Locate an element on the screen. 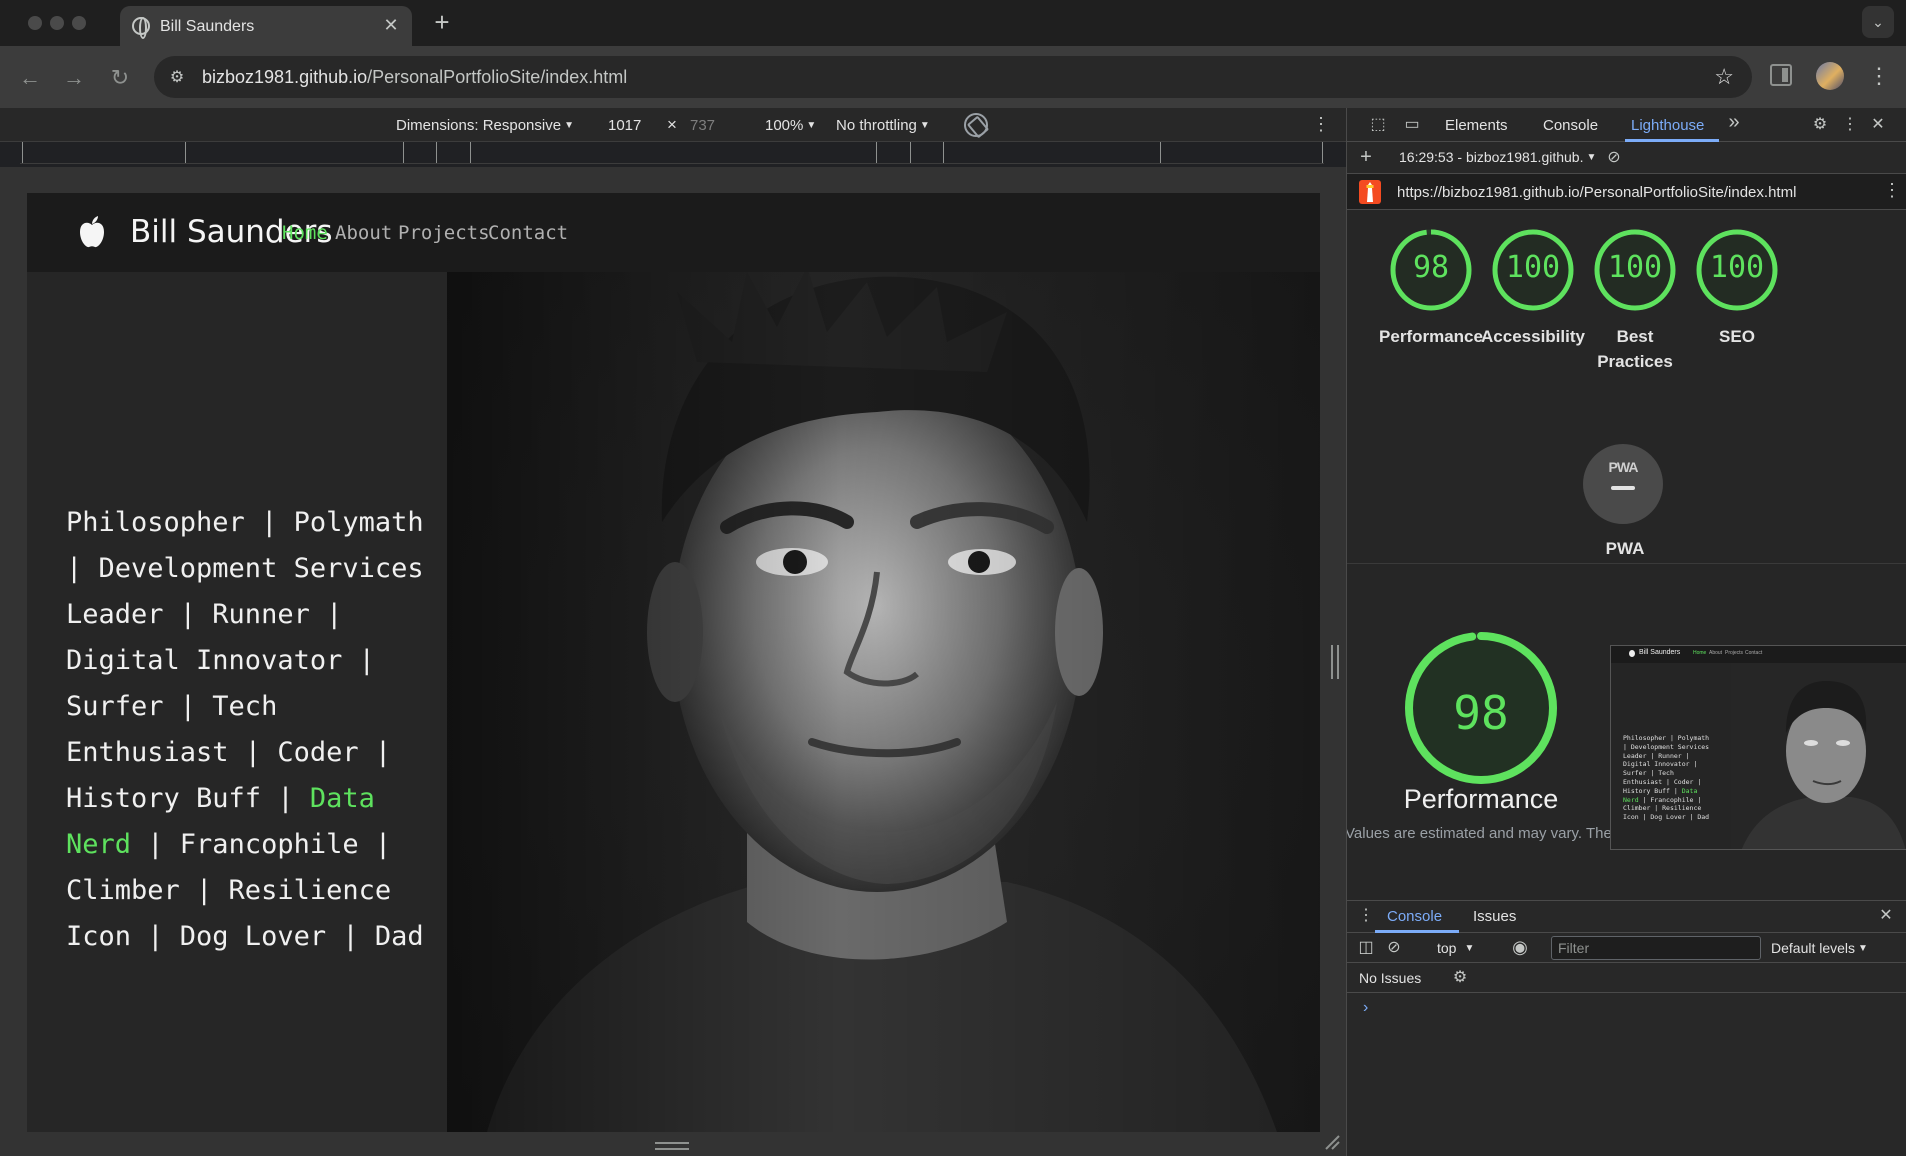 The image size is (1906, 1156). back-arrow-icon: ← is located at coordinates (30, 78).